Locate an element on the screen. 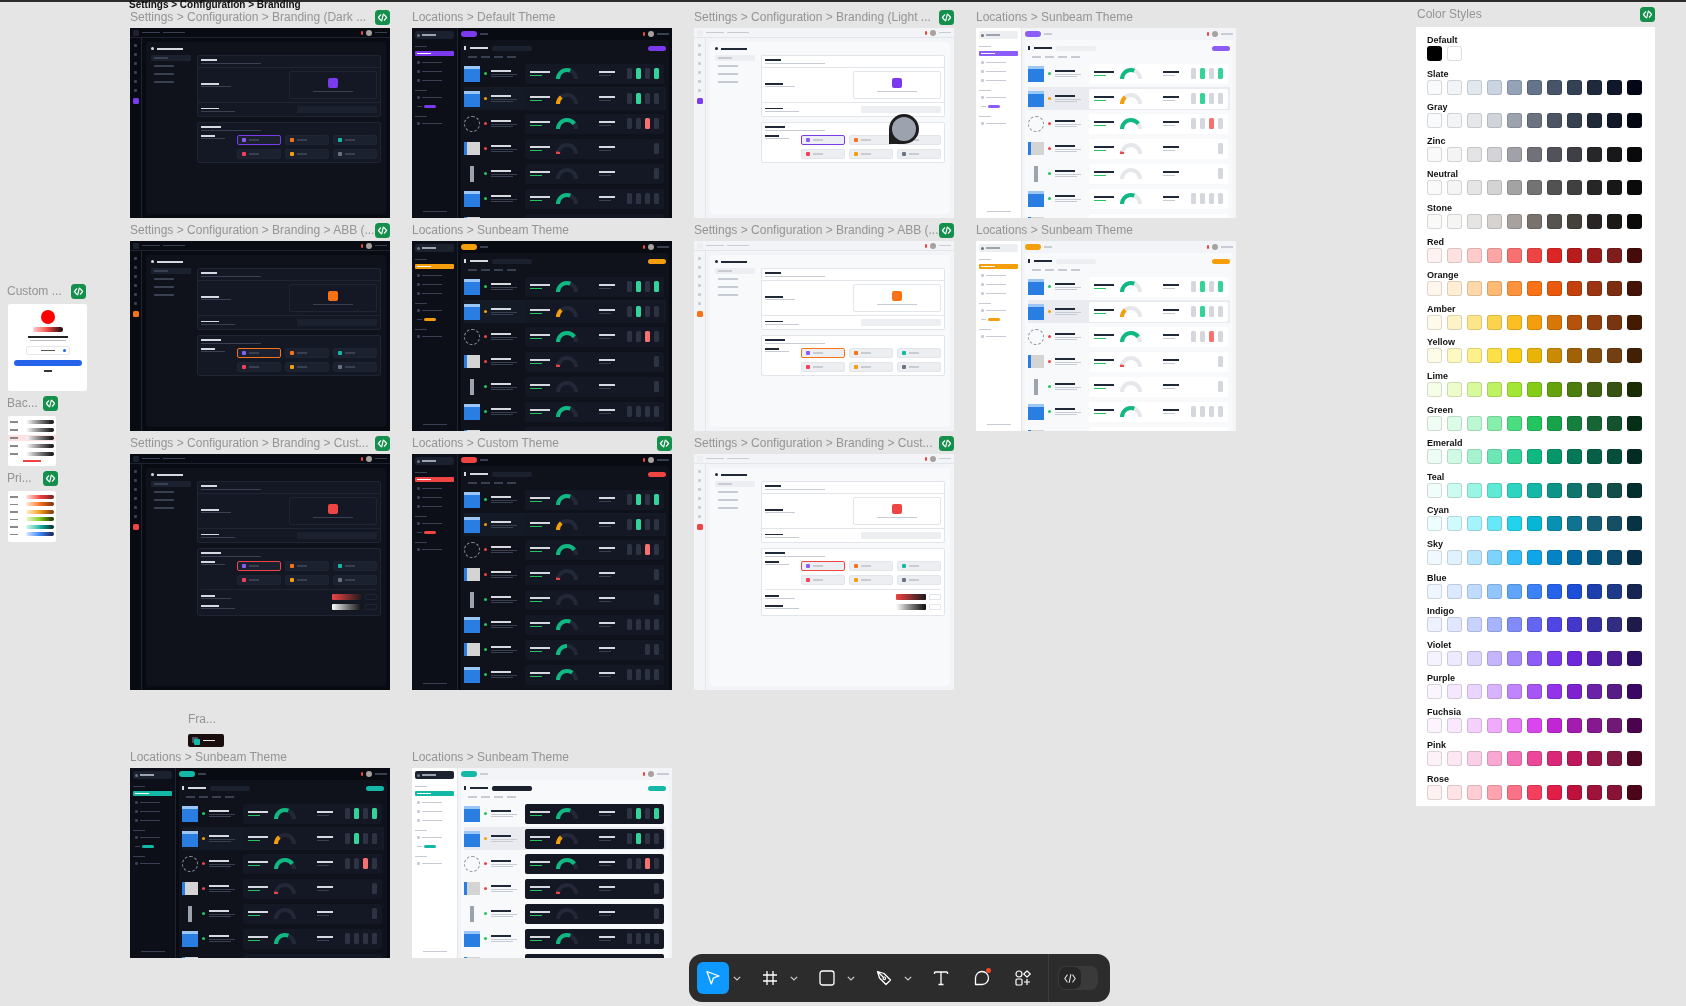 The width and height of the screenshot is (1686, 1006). color-group-label: Default is located at coordinates (1442, 40).